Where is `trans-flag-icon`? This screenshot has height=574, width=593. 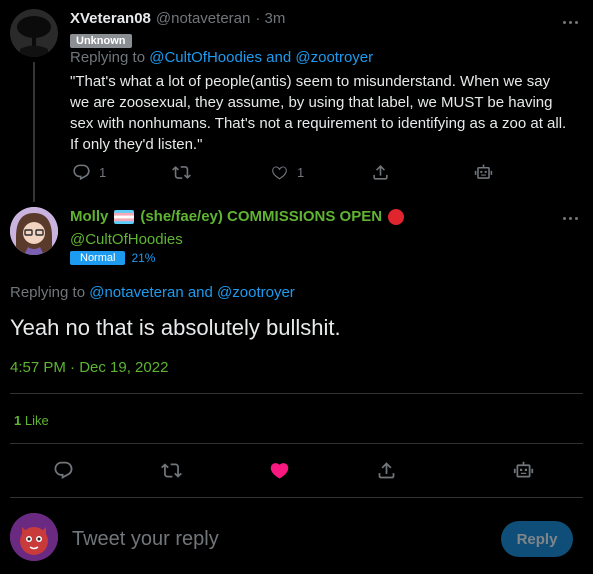 trans-flag-icon is located at coordinates (124, 216).